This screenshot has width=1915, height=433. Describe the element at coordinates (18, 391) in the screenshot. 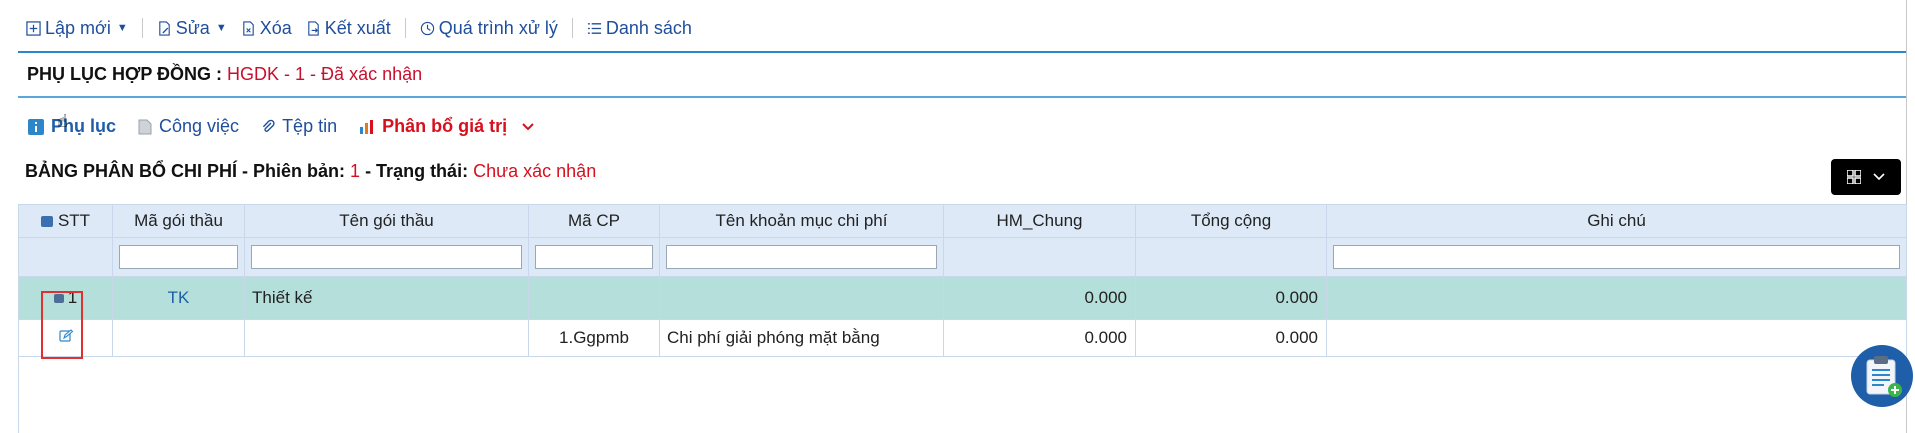

I see `table-left-border` at that location.